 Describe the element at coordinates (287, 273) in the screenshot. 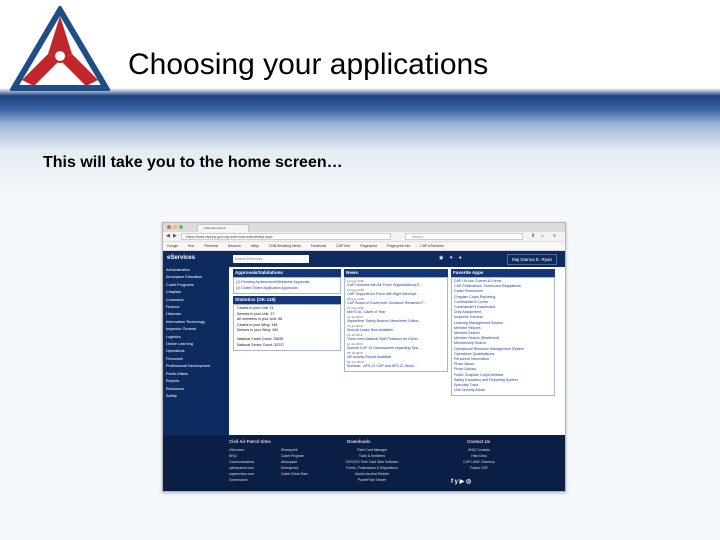

I see `approvals-header: Approvals/Validations` at that location.